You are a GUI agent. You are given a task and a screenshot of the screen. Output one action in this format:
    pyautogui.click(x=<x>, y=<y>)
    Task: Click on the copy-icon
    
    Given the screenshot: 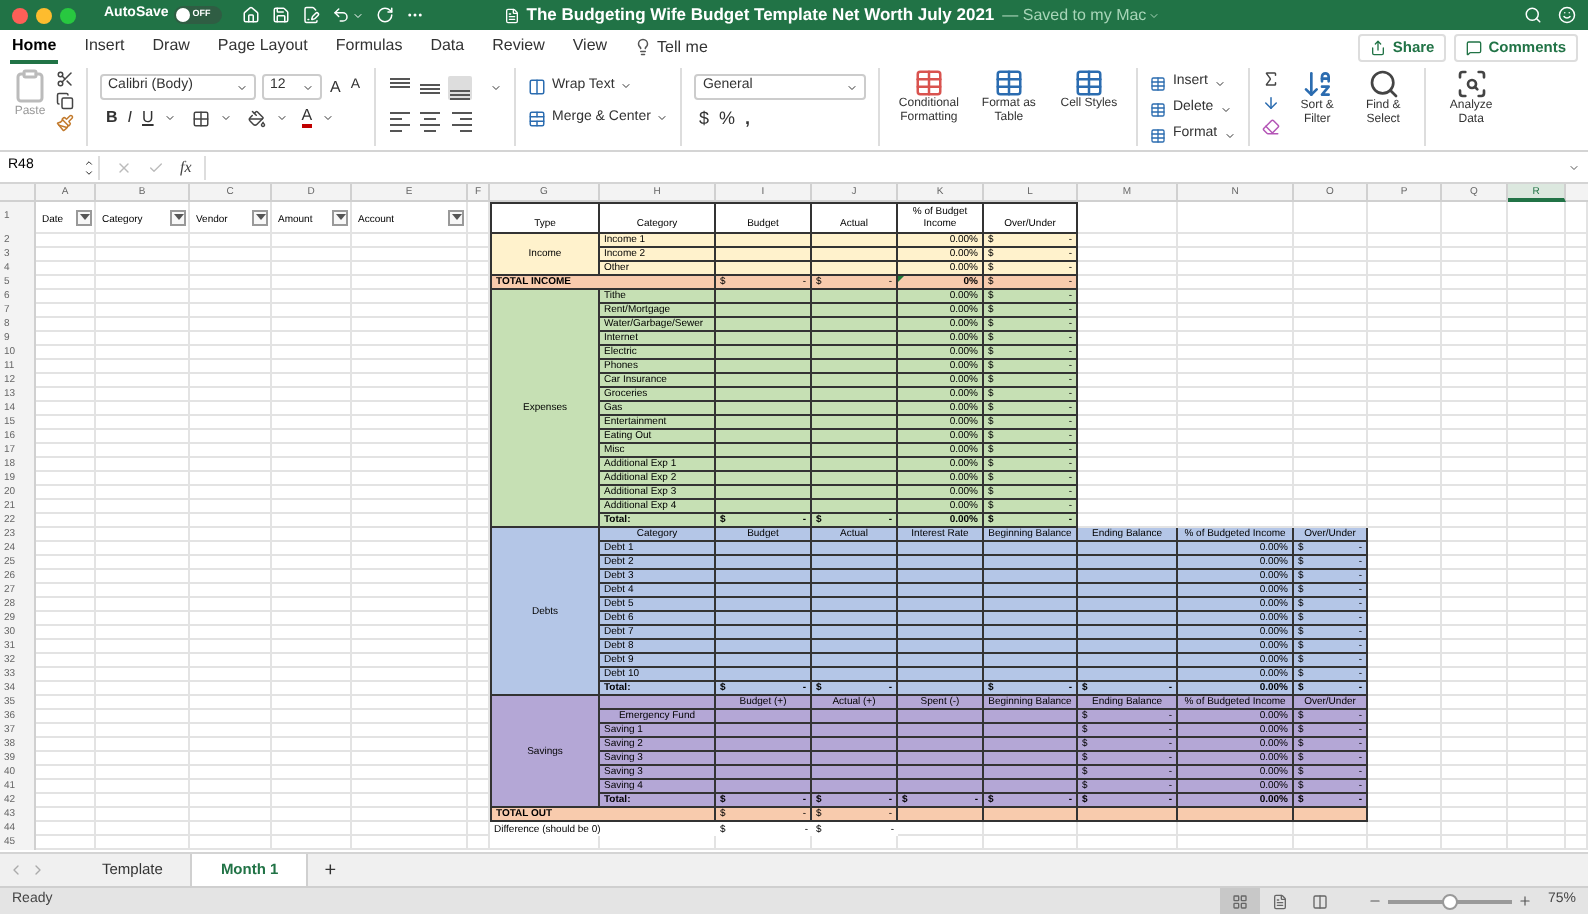 What is the action you would take?
    pyautogui.click(x=65, y=101)
    